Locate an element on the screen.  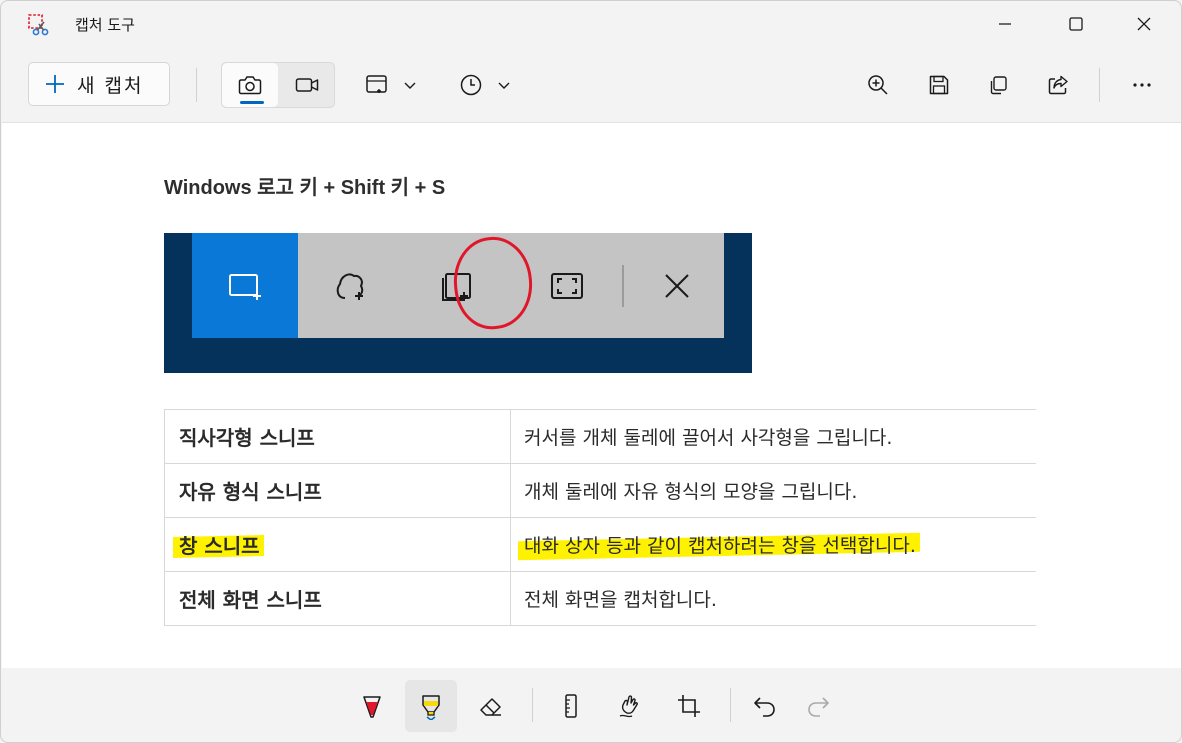
zoom-in-icon is located at coordinates (878, 85).